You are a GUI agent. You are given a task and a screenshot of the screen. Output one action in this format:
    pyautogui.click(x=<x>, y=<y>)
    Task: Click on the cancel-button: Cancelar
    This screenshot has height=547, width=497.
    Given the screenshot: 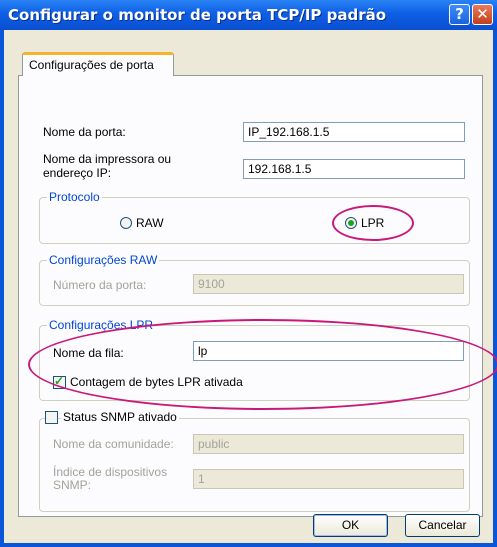 What is the action you would take?
    pyautogui.click(x=442, y=525)
    